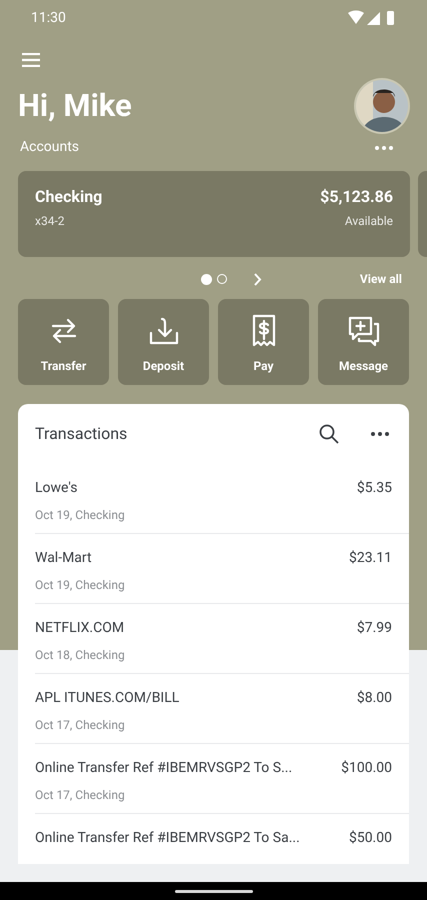  I want to click on greeting: Hi, Mike, so click(75, 106).